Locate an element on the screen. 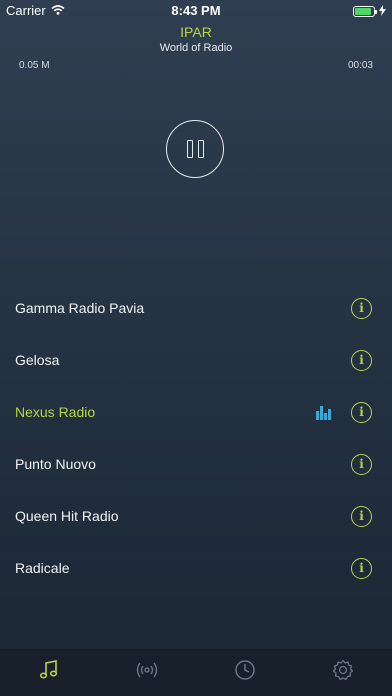  pause-icon-bar-left is located at coordinates (189, 149).